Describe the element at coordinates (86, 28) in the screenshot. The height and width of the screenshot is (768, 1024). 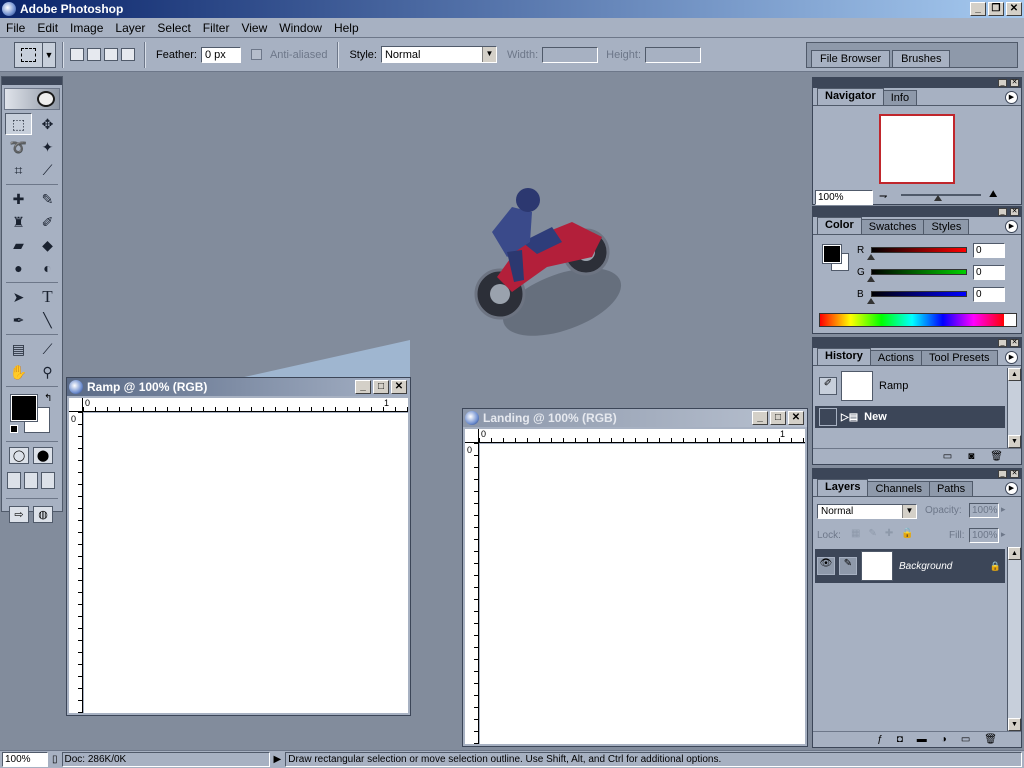
I see `menu-image: Image` at that location.